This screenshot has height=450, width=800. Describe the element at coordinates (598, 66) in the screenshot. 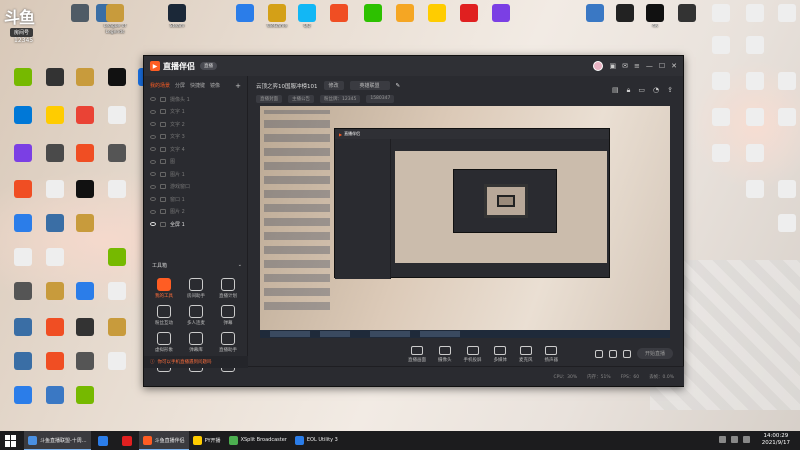

I see `avatar` at that location.